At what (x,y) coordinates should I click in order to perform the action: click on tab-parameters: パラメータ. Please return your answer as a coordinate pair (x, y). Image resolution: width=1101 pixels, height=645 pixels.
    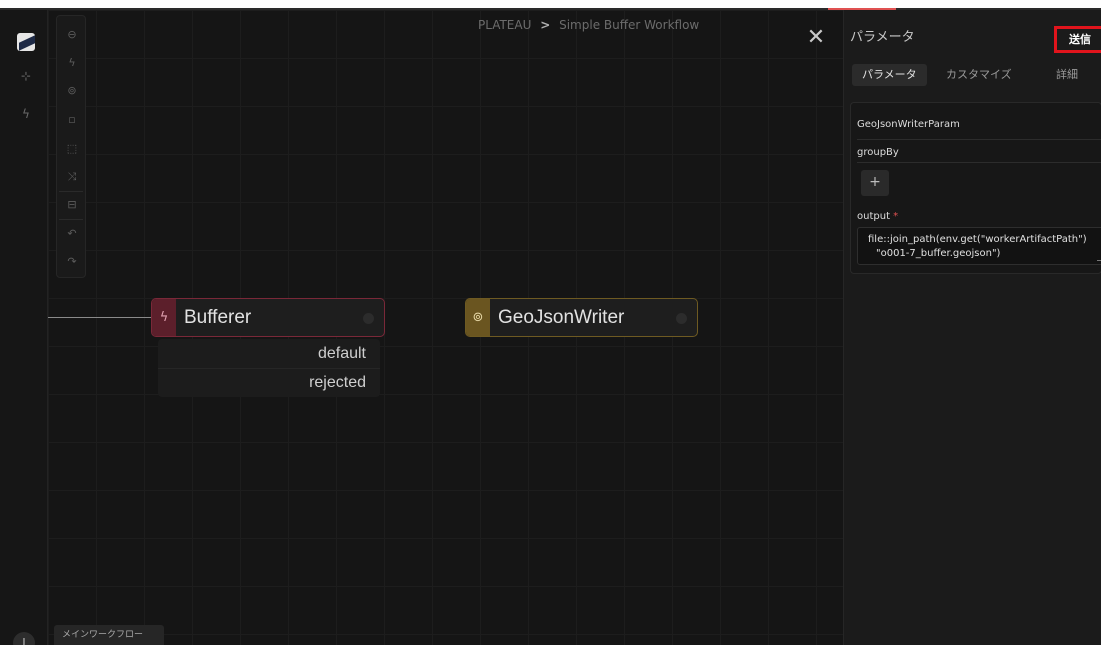
    Looking at the image, I should click on (889, 75).